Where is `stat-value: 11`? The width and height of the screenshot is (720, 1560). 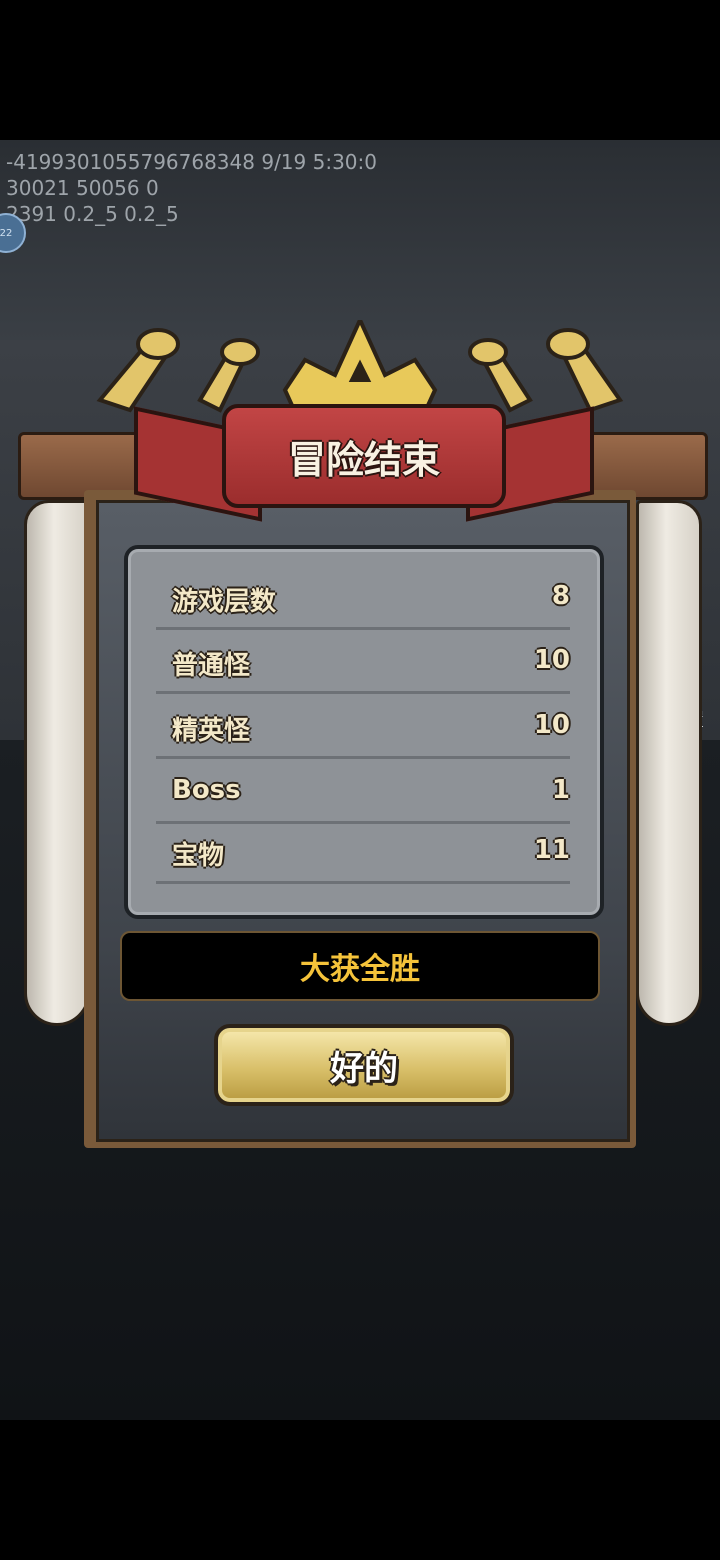 stat-value: 11 is located at coordinates (551, 850).